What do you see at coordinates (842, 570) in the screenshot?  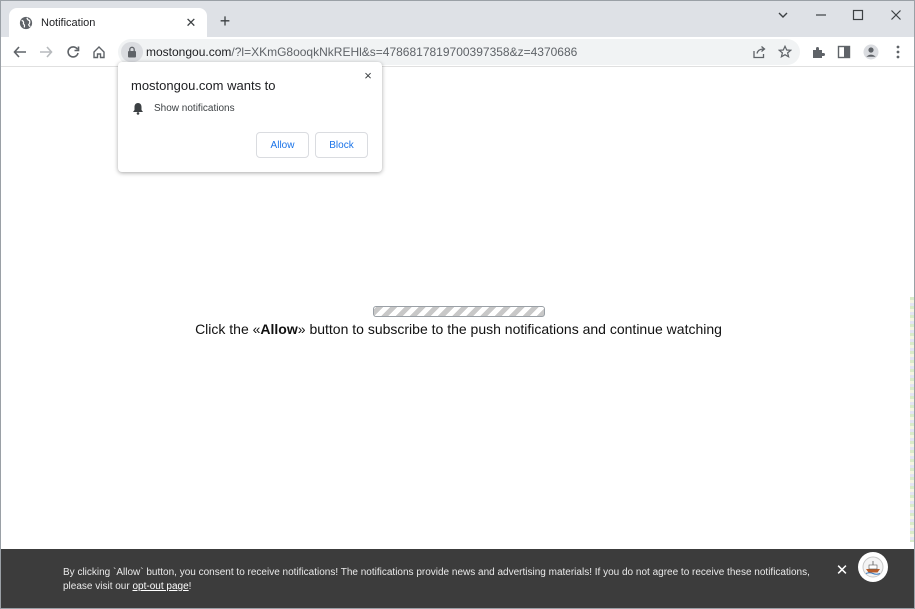 I see `consent-close-icon: ✕` at bounding box center [842, 570].